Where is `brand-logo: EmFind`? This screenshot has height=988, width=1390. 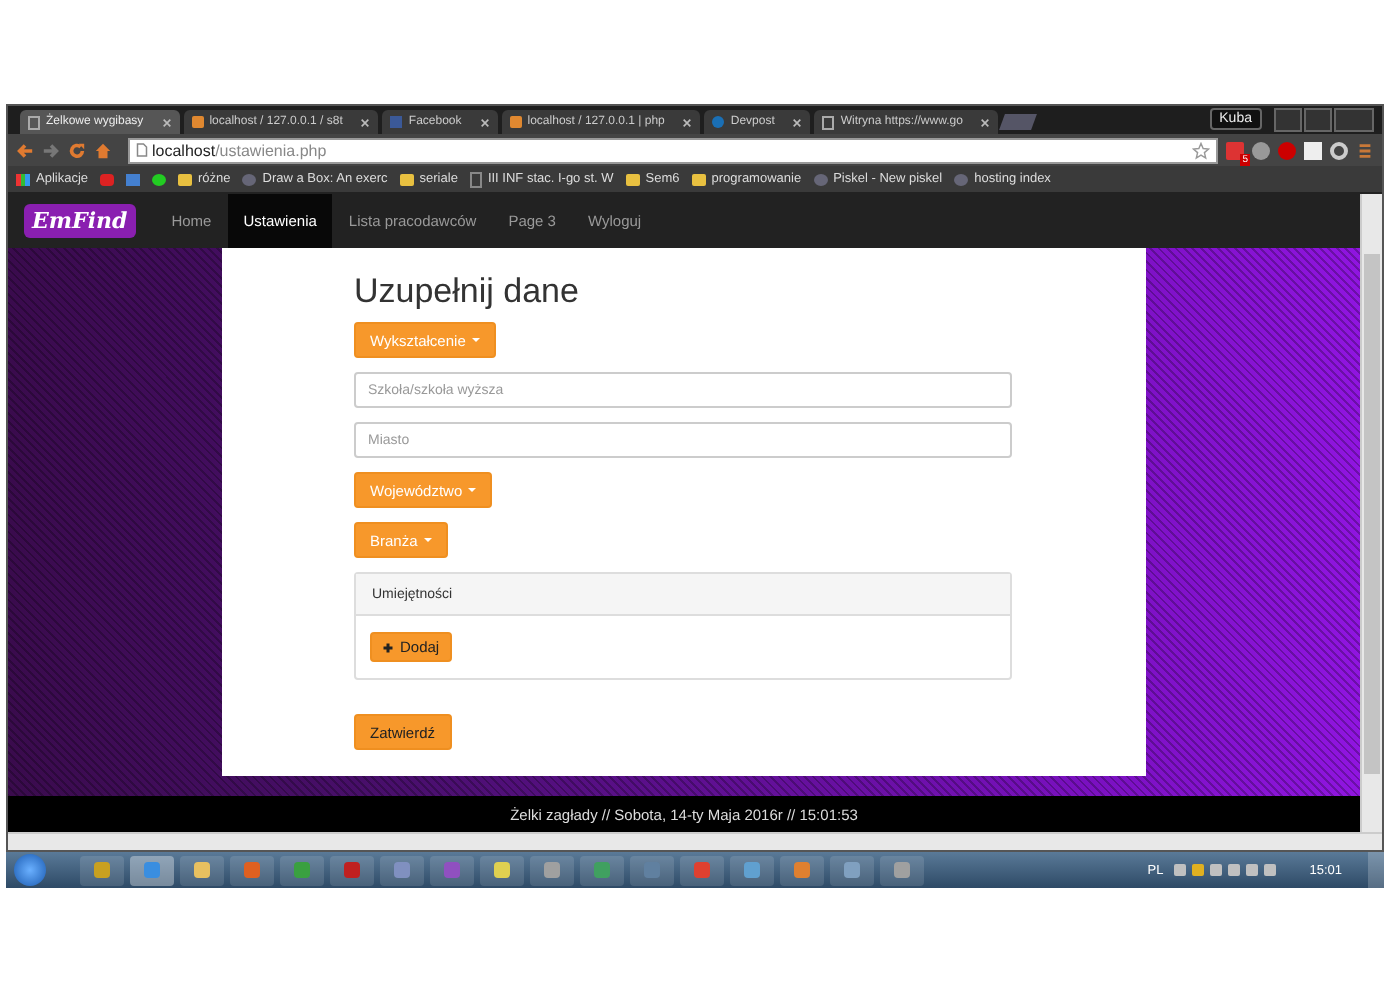 brand-logo: EmFind is located at coordinates (80, 221).